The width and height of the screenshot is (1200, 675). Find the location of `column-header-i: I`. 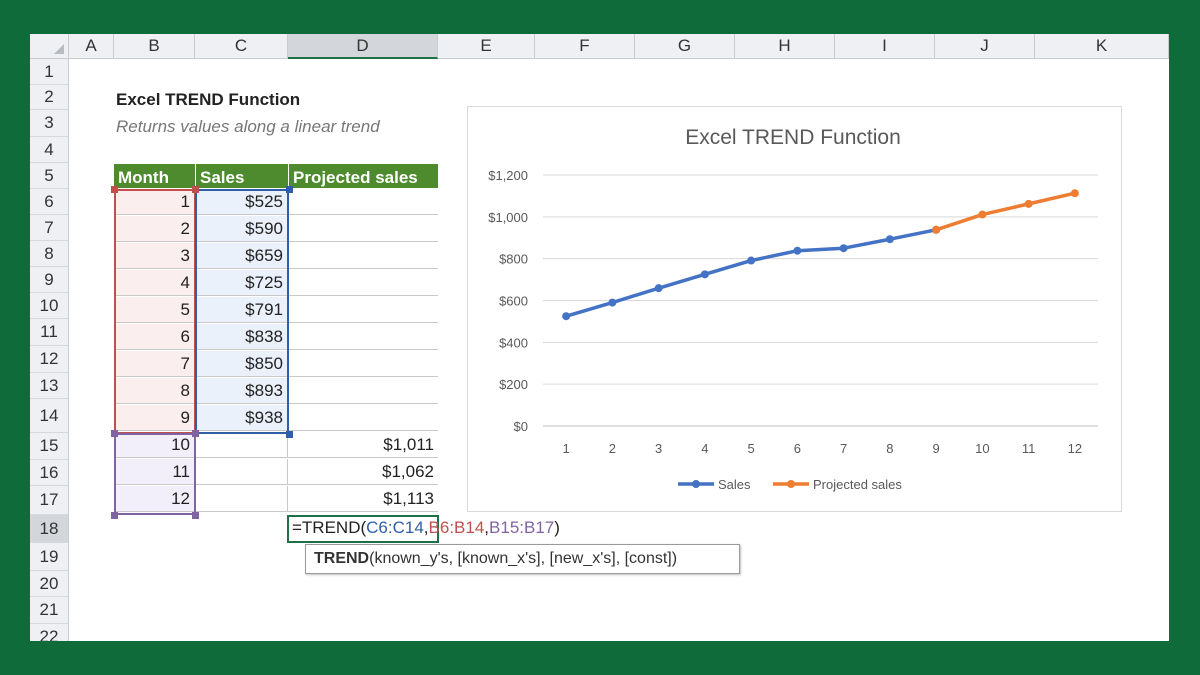

column-header-i: I is located at coordinates (885, 46).